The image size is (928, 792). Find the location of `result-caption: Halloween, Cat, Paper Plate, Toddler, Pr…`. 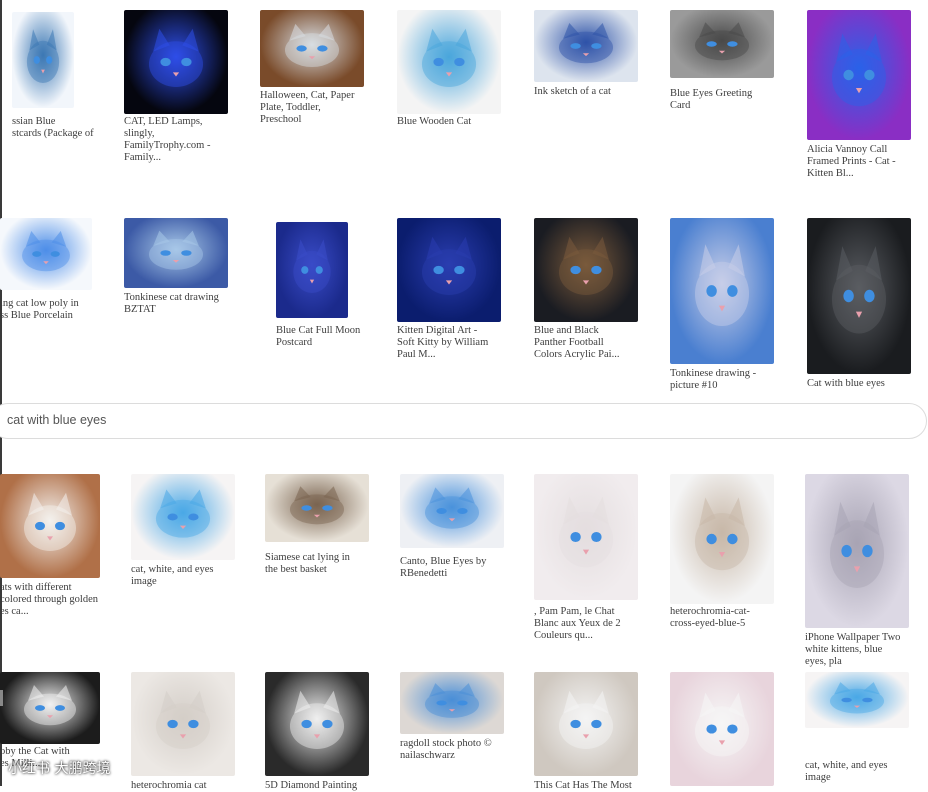

result-caption: Halloween, Cat, Paper Plate, Toddler, Pr… is located at coordinates (318, 108).